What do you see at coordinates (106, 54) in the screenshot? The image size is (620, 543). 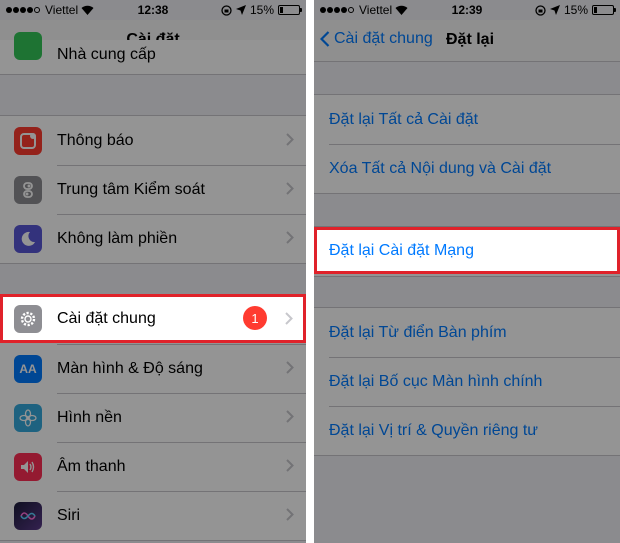 I see `list-item-label: Nhà cung cấp` at bounding box center [106, 54].